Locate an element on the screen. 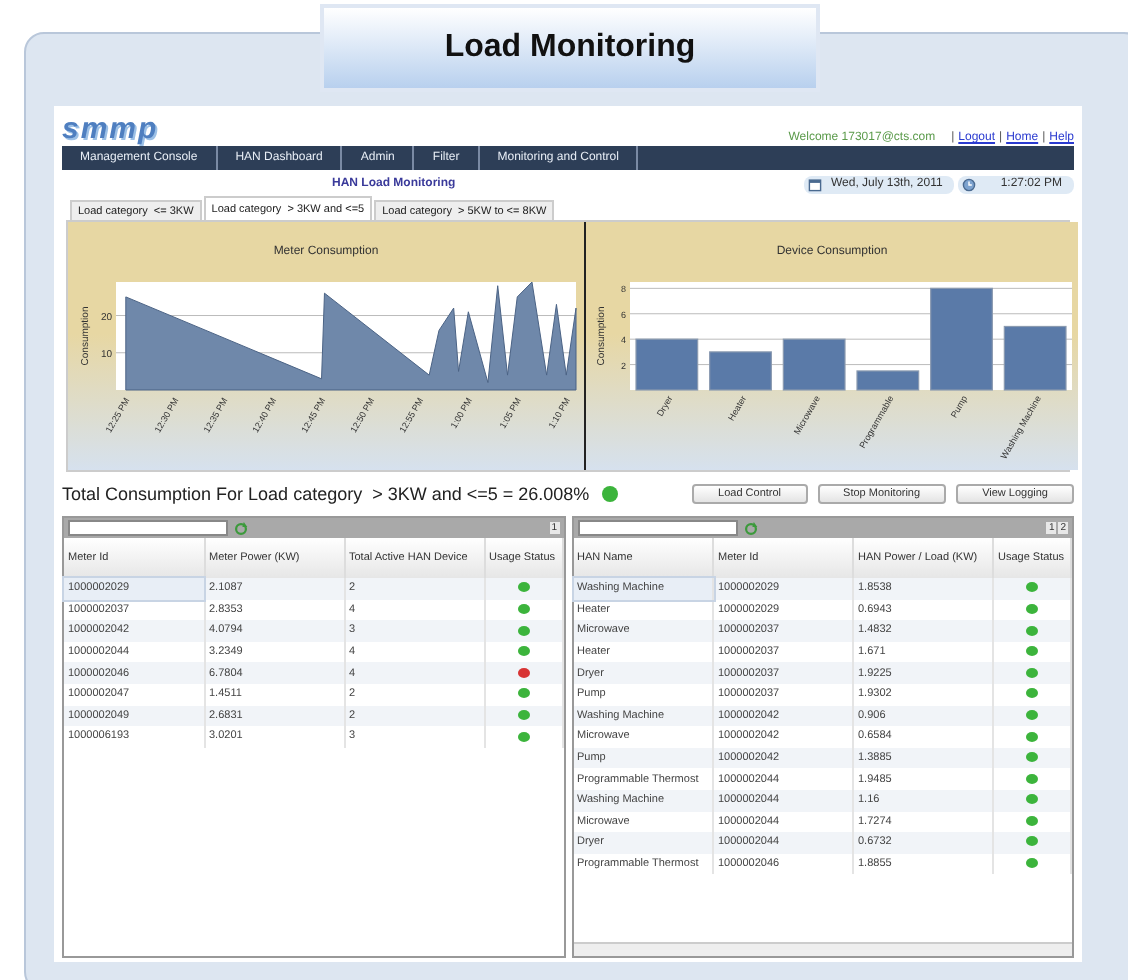 The height and width of the screenshot is (980, 1128). slide-title: Load Monitoring is located at coordinates (570, 48).